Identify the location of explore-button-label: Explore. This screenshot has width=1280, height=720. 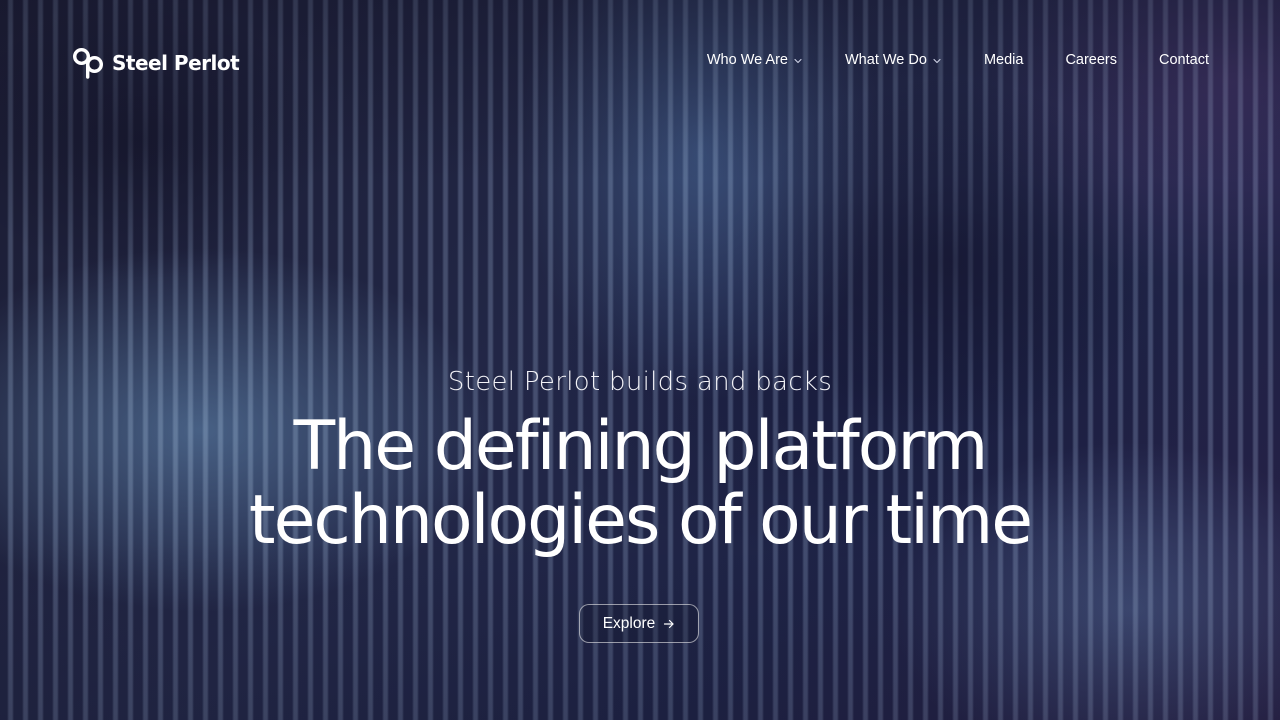
(629, 623).